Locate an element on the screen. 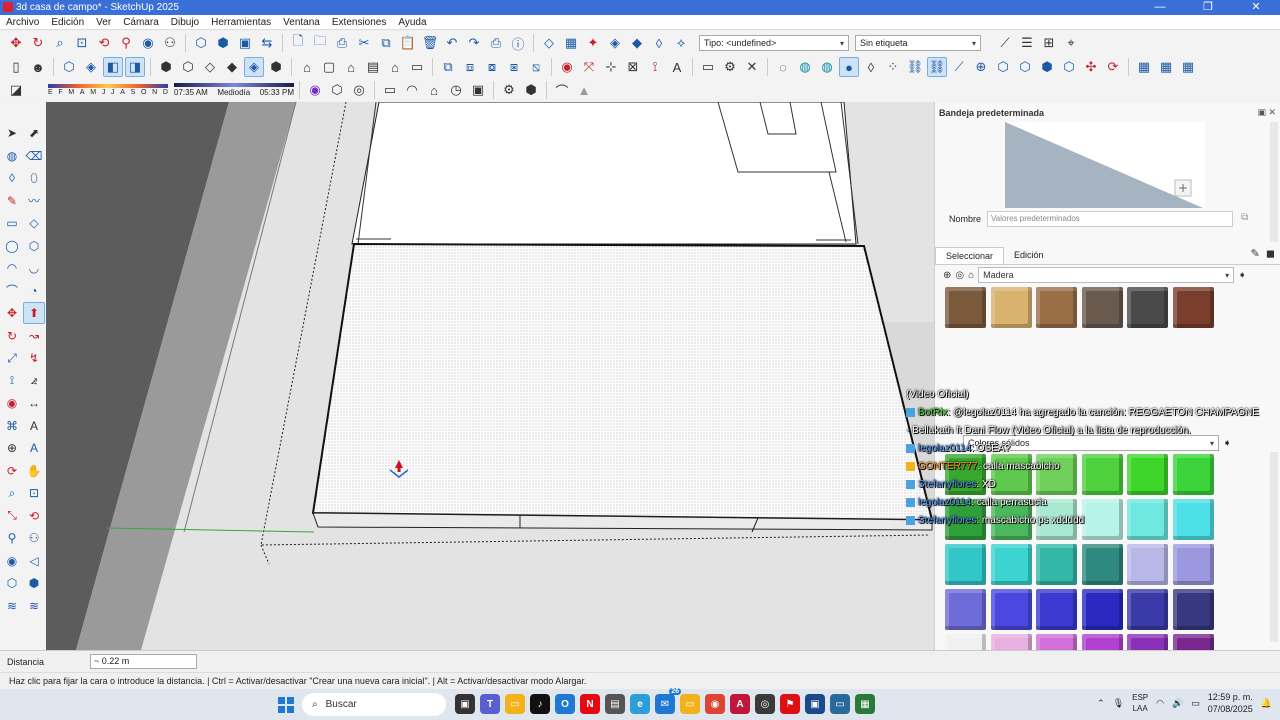 The width and height of the screenshot is (1280, 720). label-icon: A is located at coordinates (34, 426).